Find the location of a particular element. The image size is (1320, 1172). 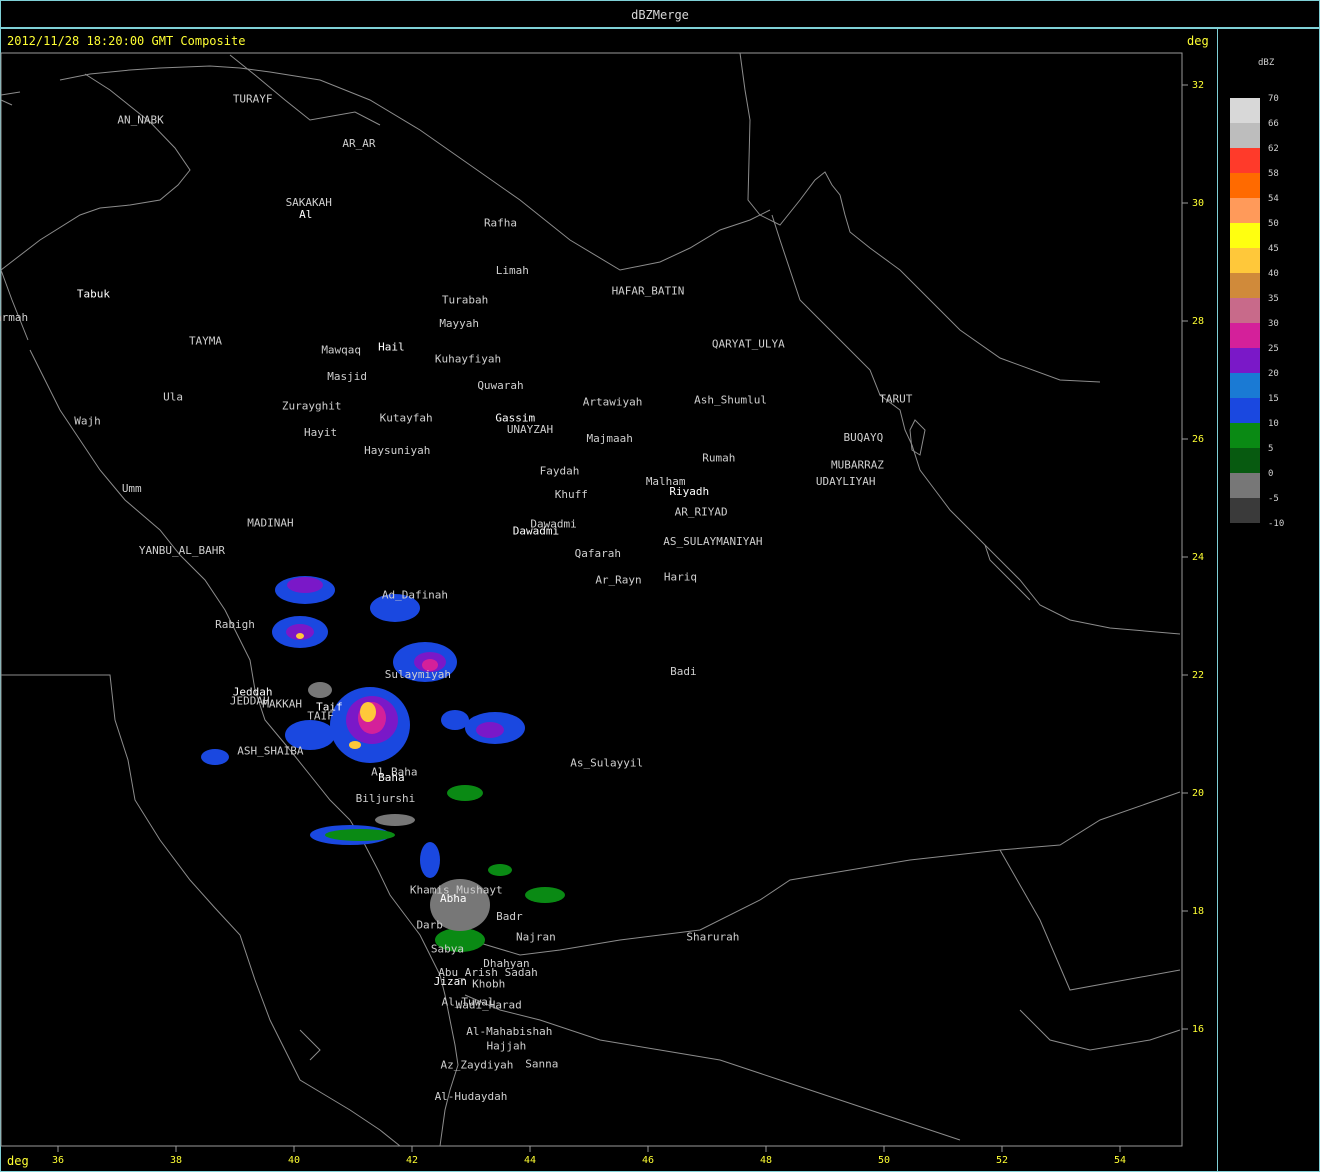

y-tick-label: 22 is located at coordinates (1198, 675).